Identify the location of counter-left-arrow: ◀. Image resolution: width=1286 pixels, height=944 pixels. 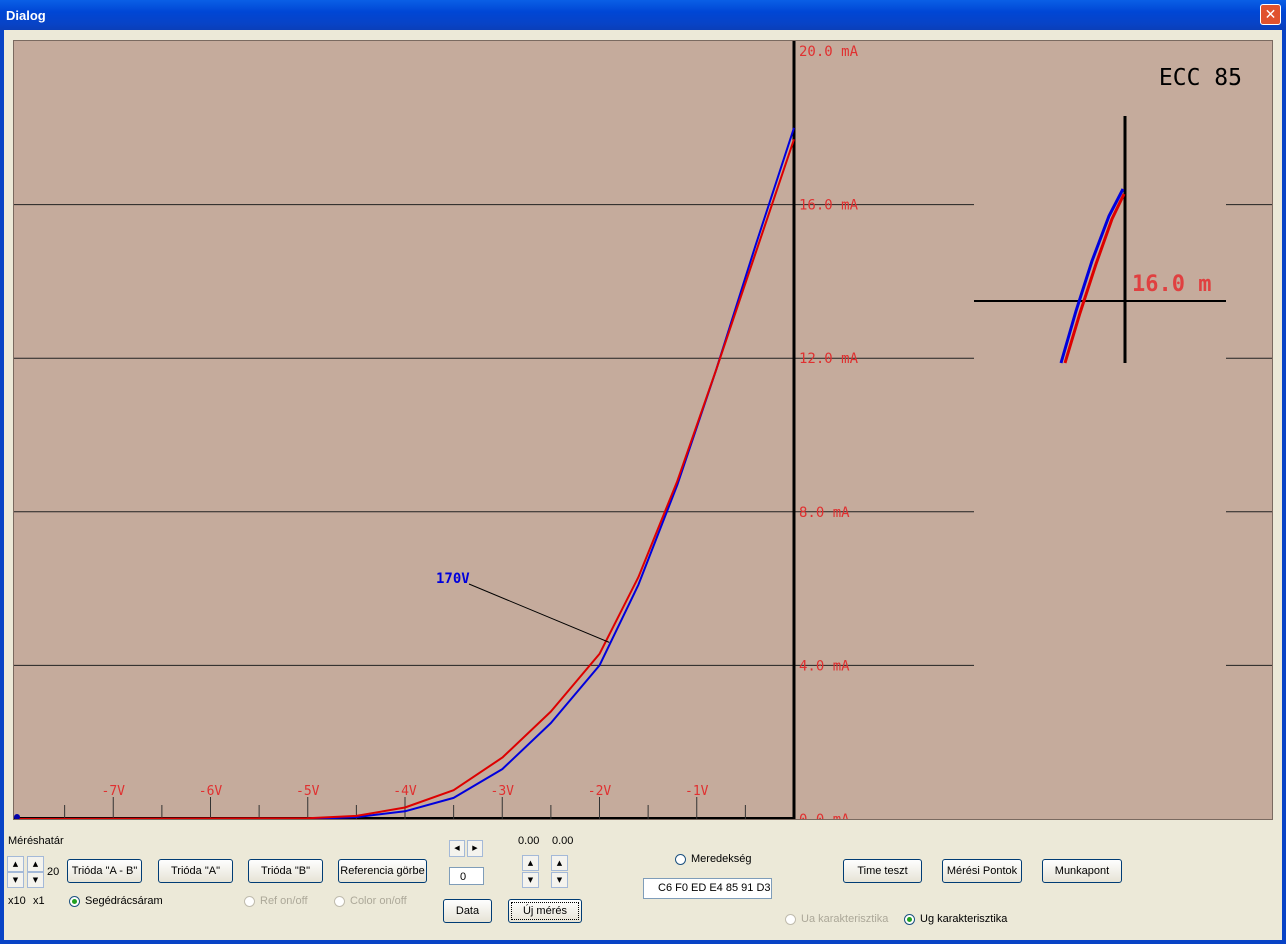
(457, 848).